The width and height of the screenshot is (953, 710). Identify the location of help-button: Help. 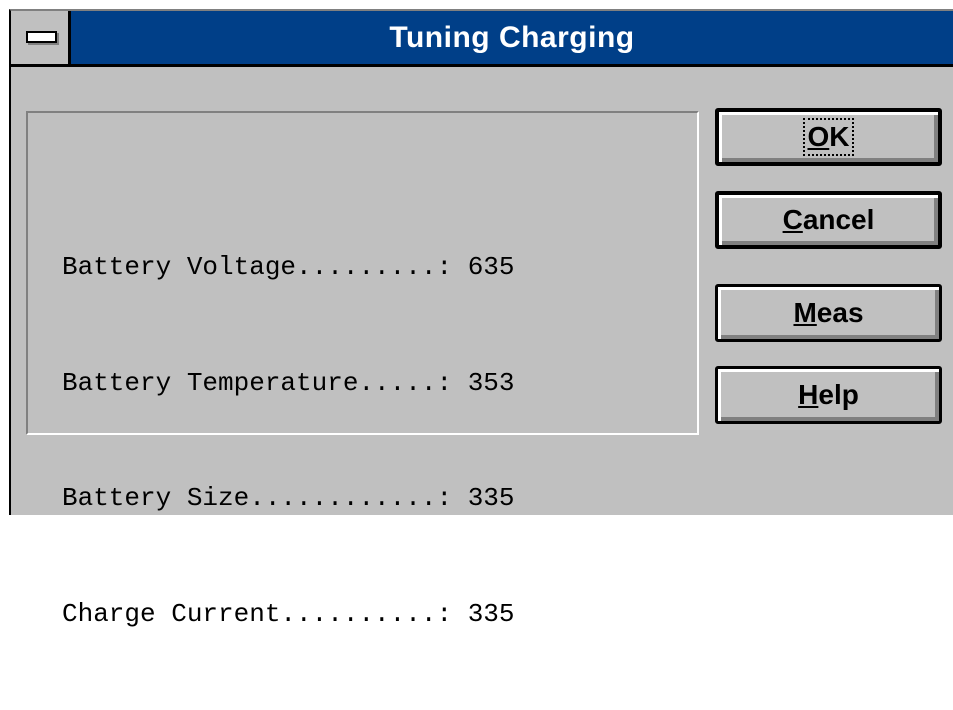
(828, 395).